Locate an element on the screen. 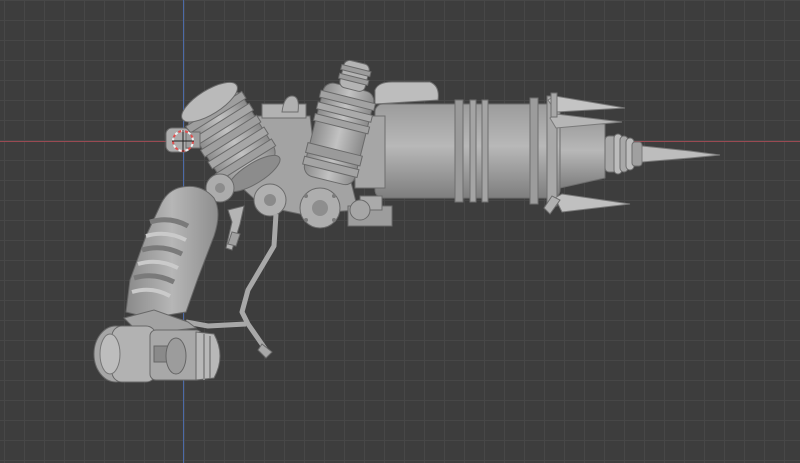 This screenshot has width=800, height=463. trigger is located at coordinates (235, 228).